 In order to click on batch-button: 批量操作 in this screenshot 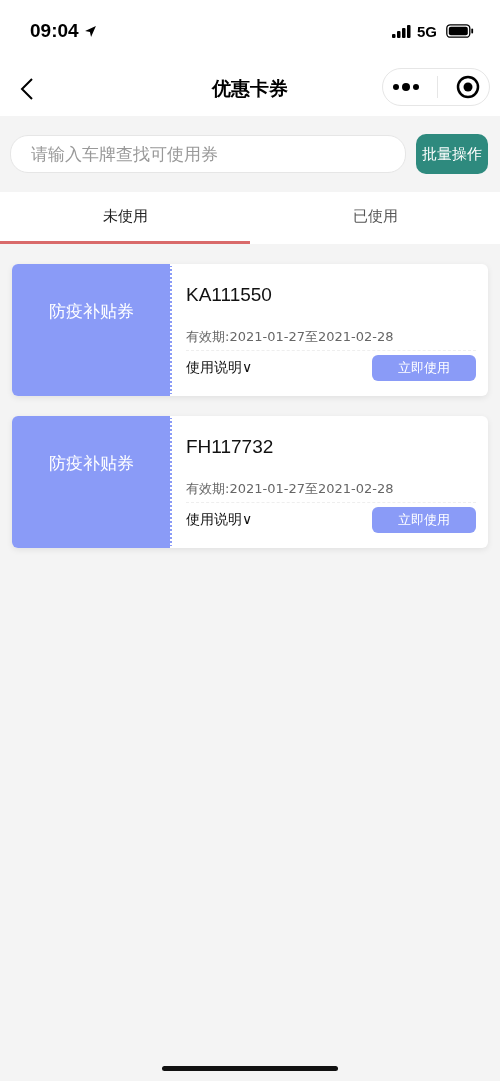, I will do `click(452, 154)`.